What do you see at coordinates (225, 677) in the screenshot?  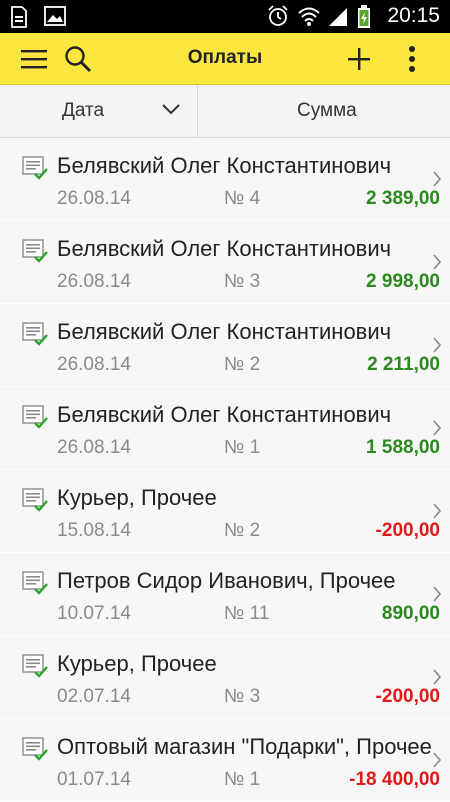 I see `list-item: Курьер, Прочее 02.07.14 № 3 -200,00` at bounding box center [225, 677].